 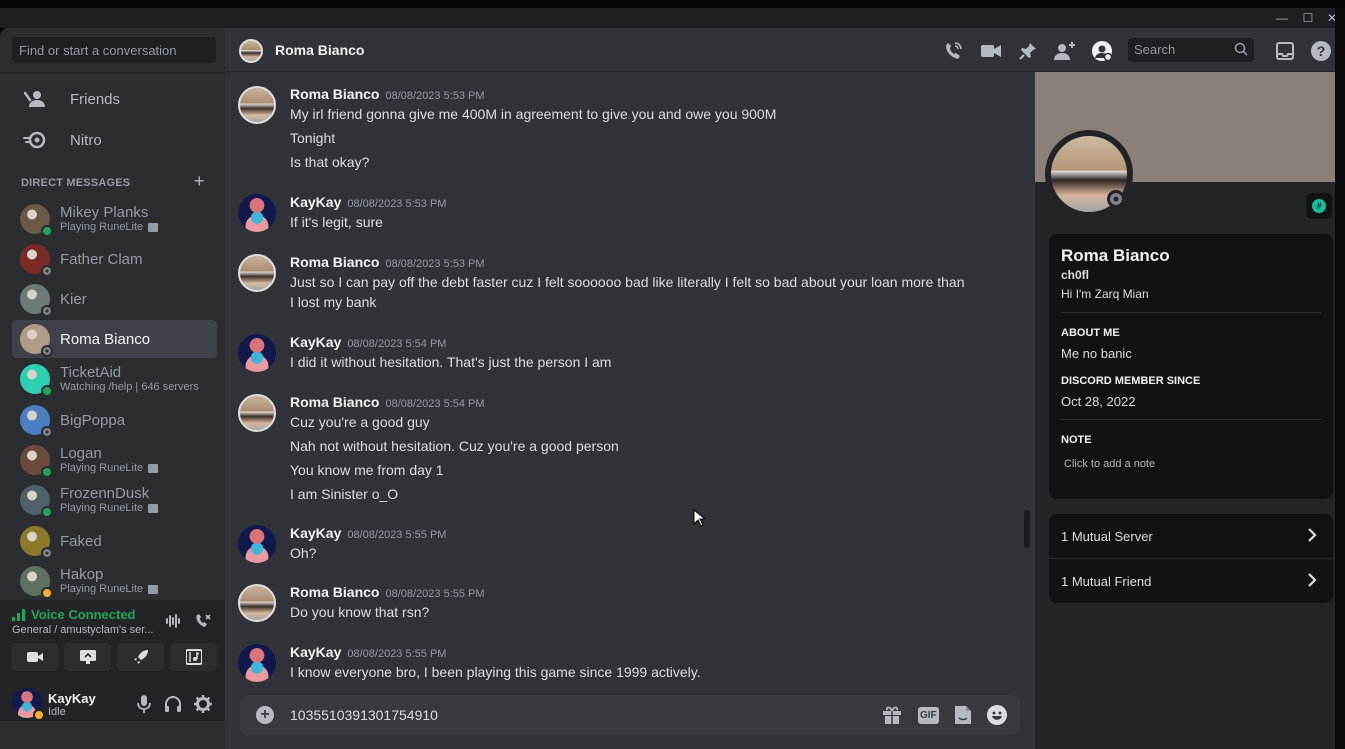 I want to click on dm-name: Kier, so click(x=73, y=299).